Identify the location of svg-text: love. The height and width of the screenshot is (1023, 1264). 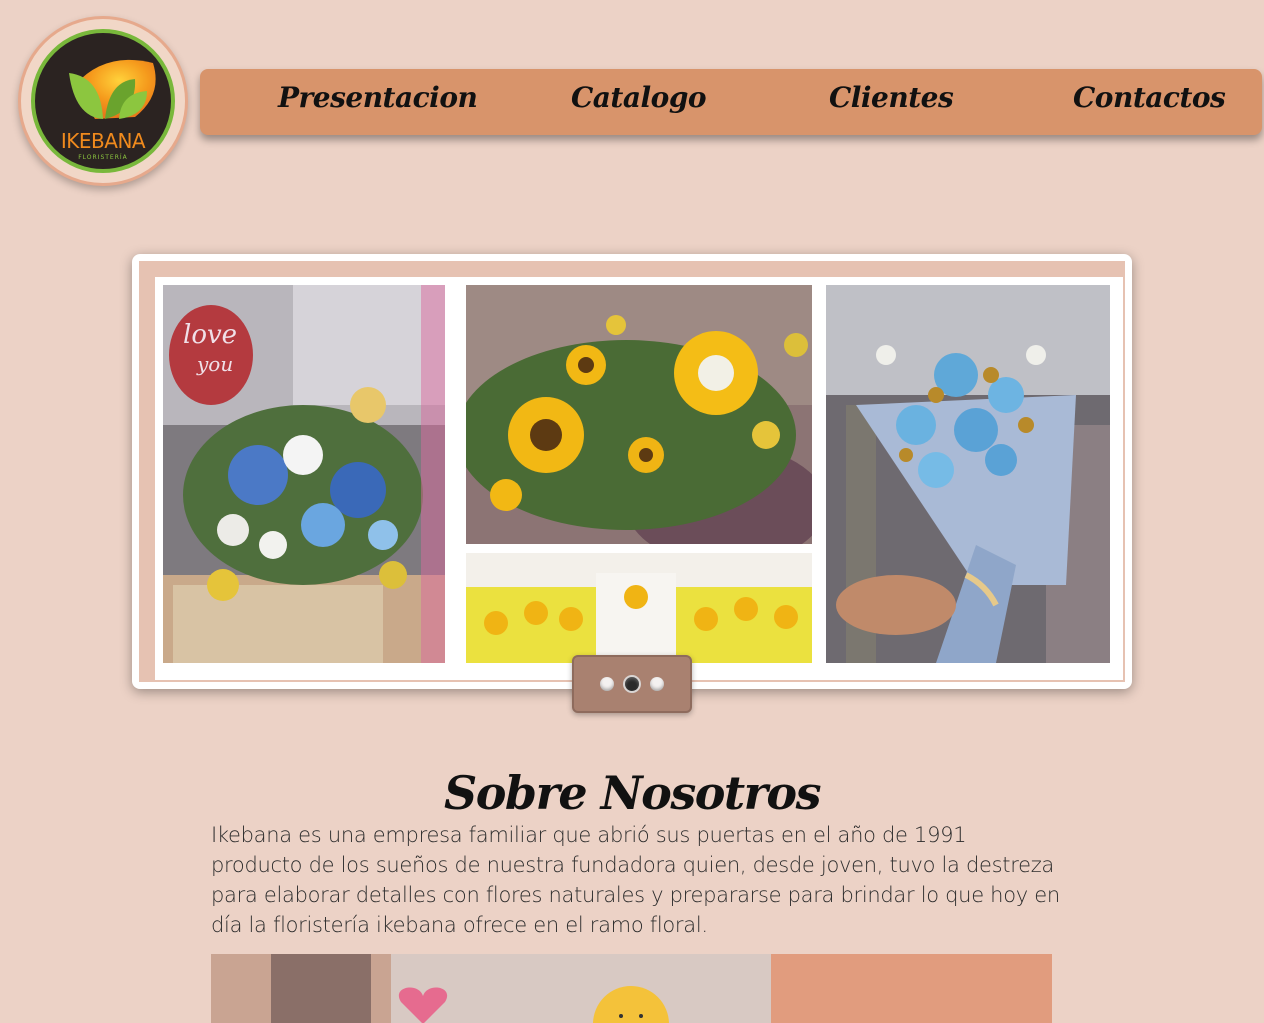
(210, 335).